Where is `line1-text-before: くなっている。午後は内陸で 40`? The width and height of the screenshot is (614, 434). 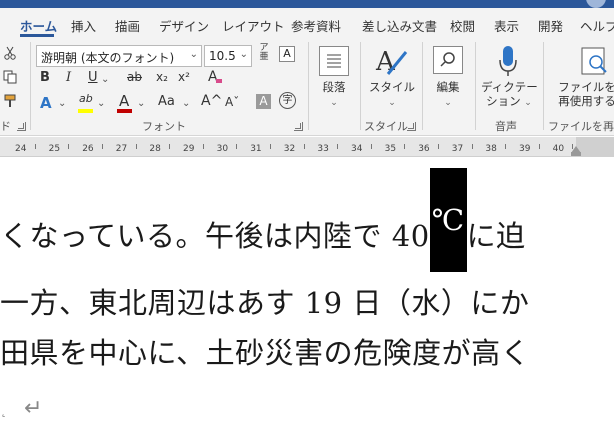 line1-text-before: くなっている。午後は内陸で 40 is located at coordinates (215, 236).